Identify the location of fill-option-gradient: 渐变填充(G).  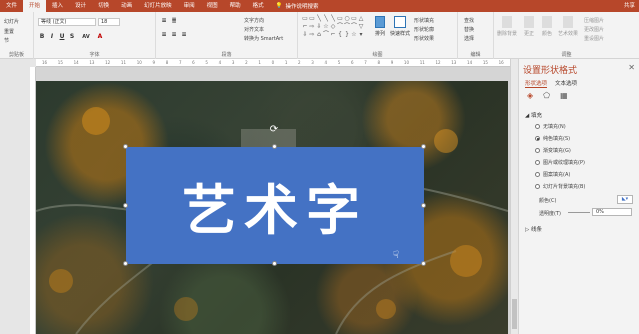
(553, 150).